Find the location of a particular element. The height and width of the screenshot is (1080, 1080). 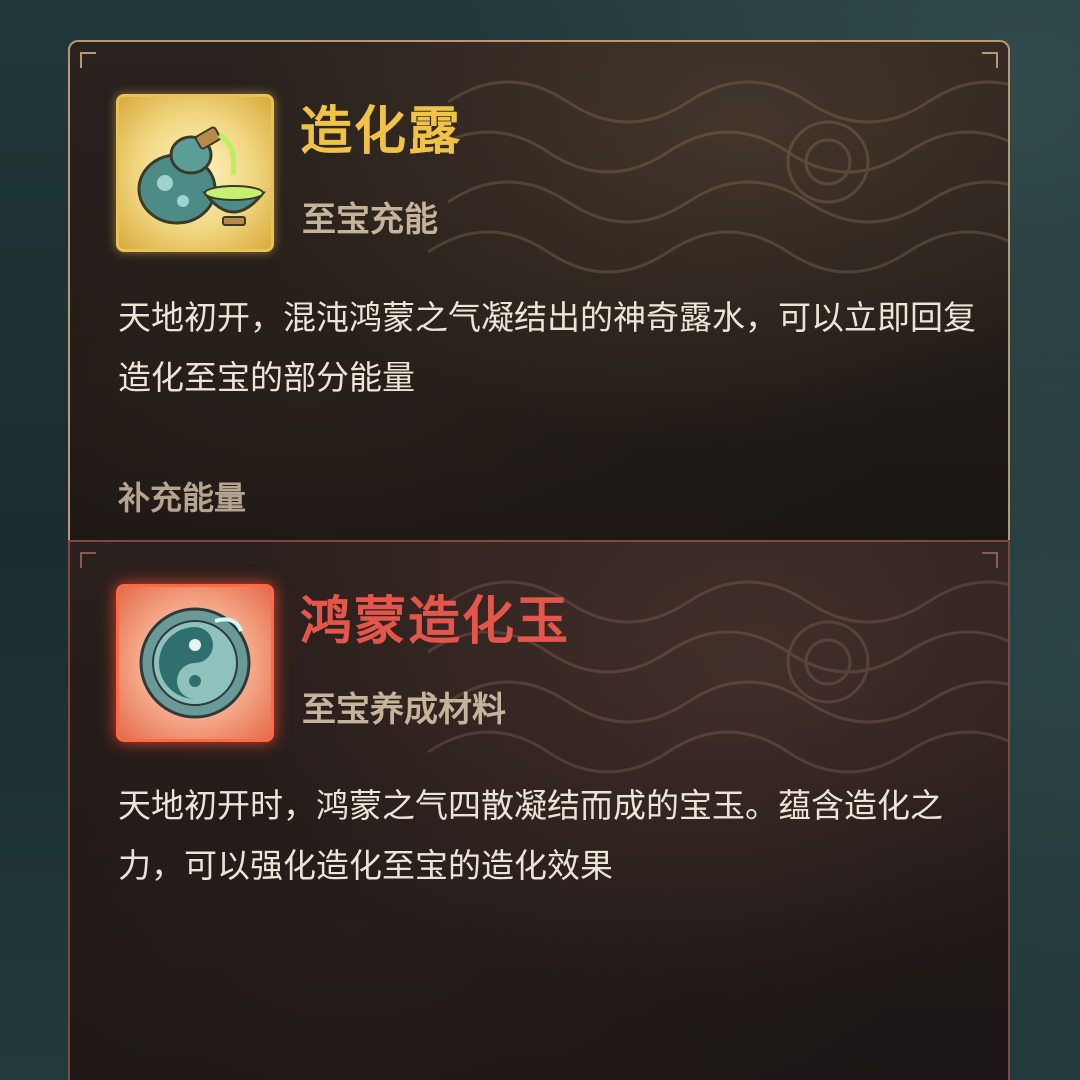

jade-disc-icon is located at coordinates (195, 663).